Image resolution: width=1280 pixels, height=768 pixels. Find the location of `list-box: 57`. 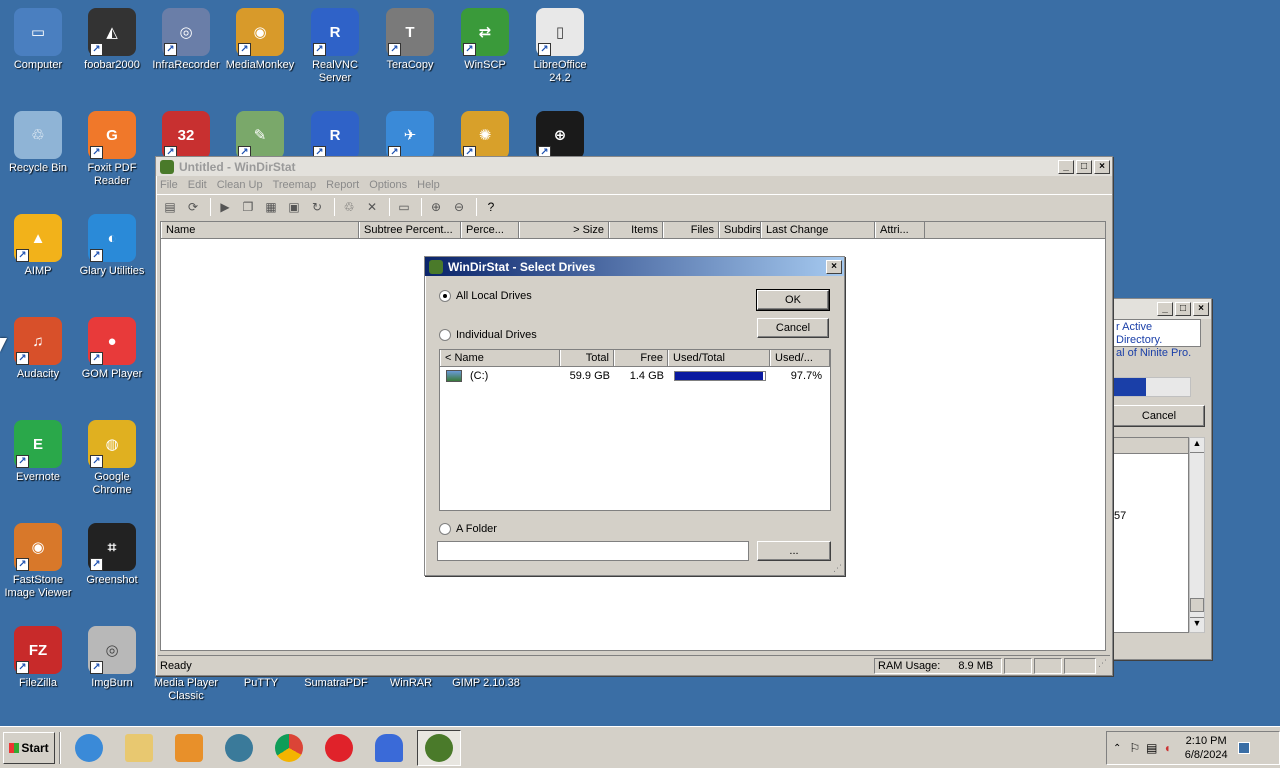

list-box: 57 is located at coordinates (1151, 535).